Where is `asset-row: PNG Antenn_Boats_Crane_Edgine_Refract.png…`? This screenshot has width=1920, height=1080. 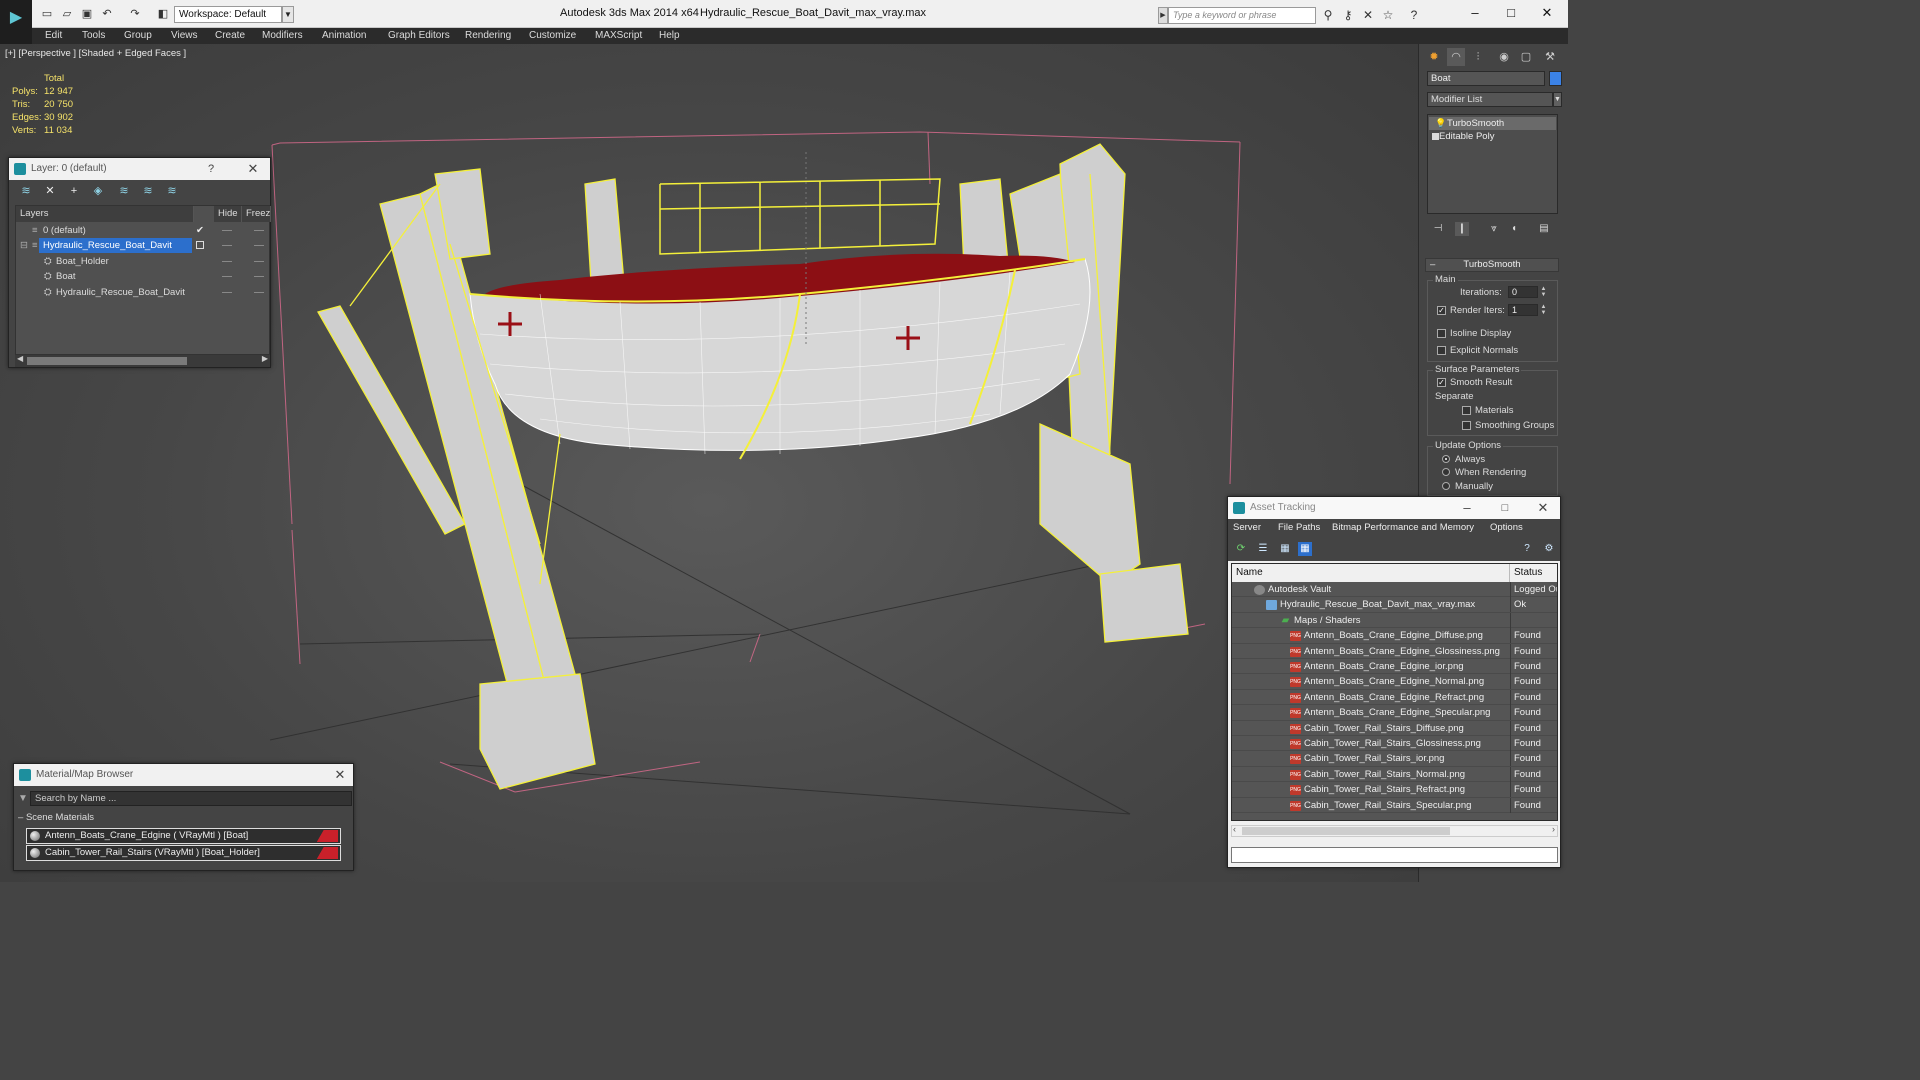 asset-row: PNG Antenn_Boats_Crane_Edgine_Refract.png… is located at coordinates (1394, 697).